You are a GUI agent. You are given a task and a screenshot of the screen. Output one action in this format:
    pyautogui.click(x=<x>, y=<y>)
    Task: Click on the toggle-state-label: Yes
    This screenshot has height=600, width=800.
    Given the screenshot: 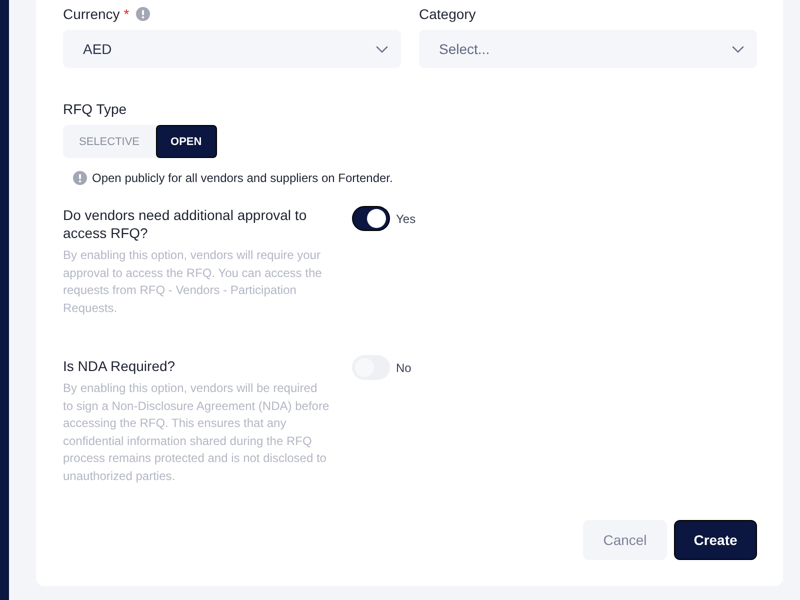 What is the action you would take?
    pyautogui.click(x=406, y=219)
    